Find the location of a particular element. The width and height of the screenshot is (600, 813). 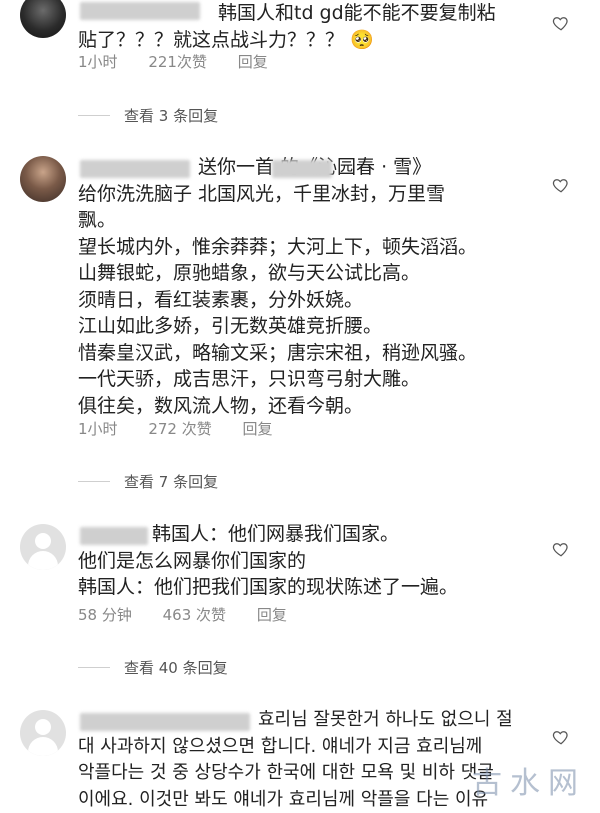

comment-text: 韩国人和td gd能不能不要复制粘 贴了？？？就这点战斗力？？？ 🥺 is located at coordinates (313, 26).